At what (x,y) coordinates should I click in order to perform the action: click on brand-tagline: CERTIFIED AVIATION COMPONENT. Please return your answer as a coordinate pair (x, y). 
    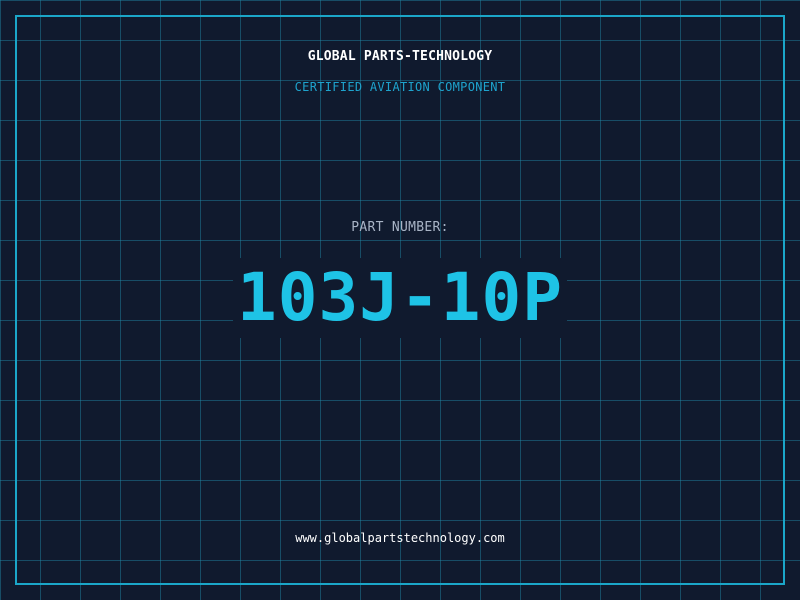
    Looking at the image, I should click on (400, 87).